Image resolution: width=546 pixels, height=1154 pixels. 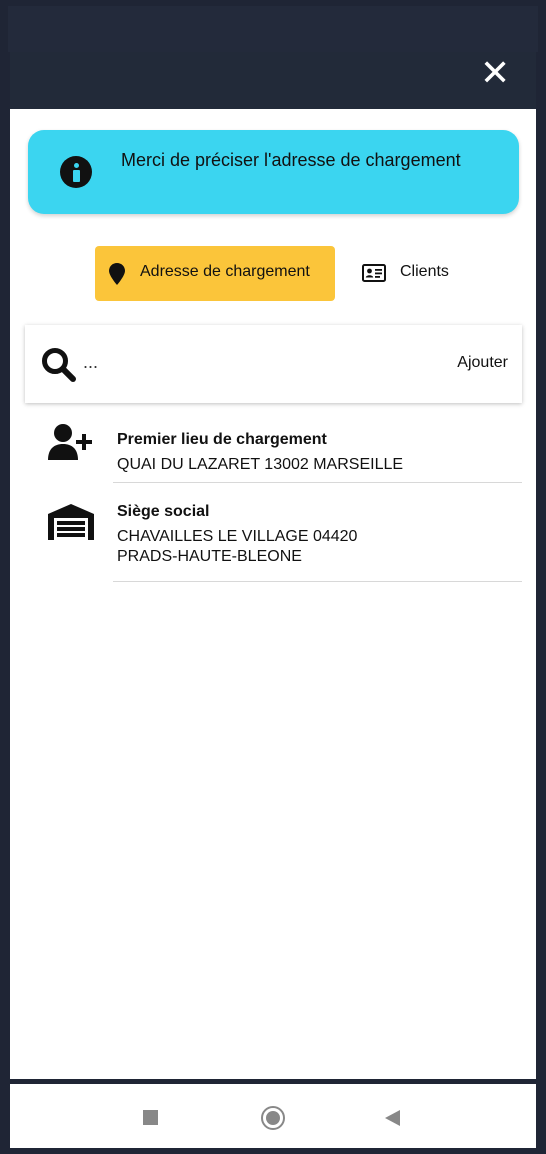 What do you see at coordinates (495, 73) in the screenshot?
I see `close-icon: ✕` at bounding box center [495, 73].